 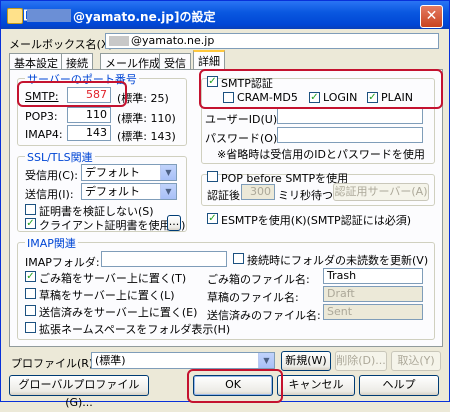 What do you see at coordinates (340, 97) in the screenshot?
I see `login-label: LOGIN` at bounding box center [340, 97].